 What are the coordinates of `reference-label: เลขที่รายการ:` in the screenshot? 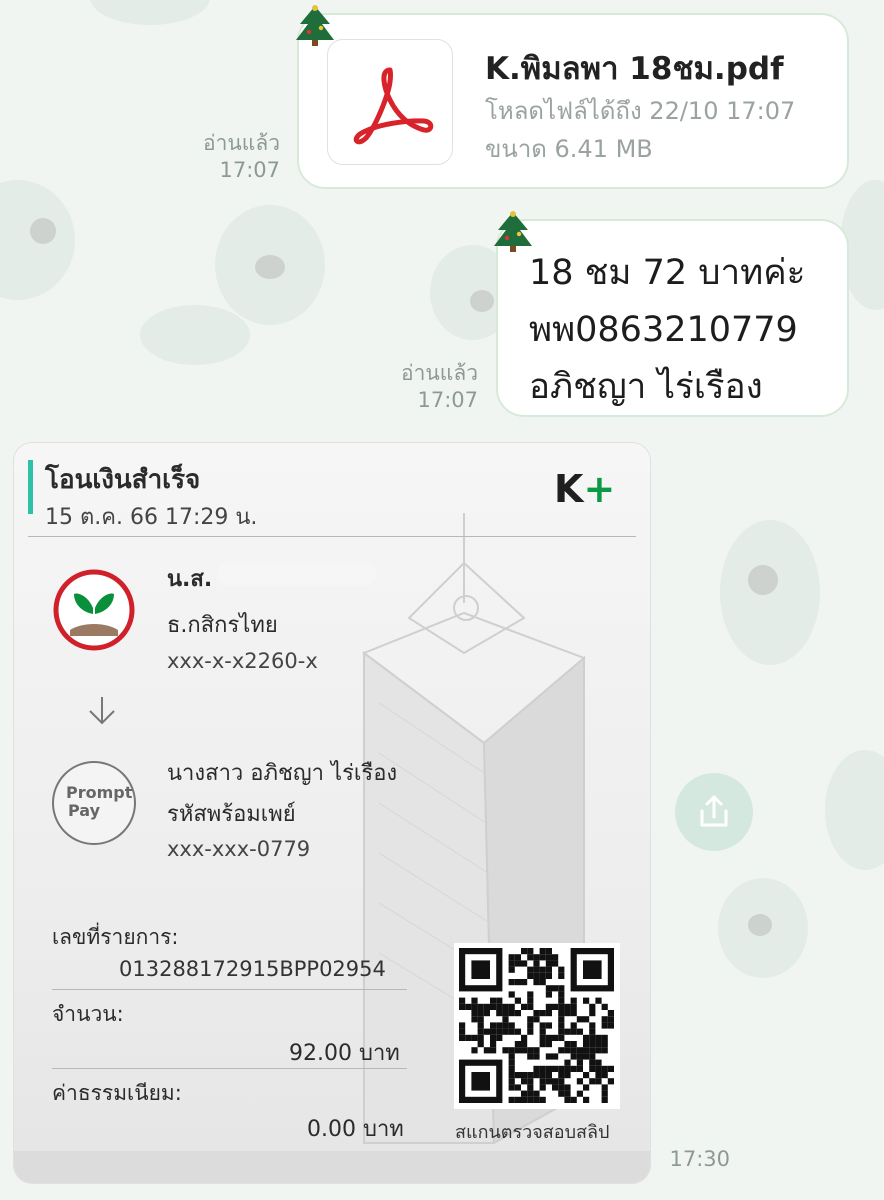 It's located at (115, 937).